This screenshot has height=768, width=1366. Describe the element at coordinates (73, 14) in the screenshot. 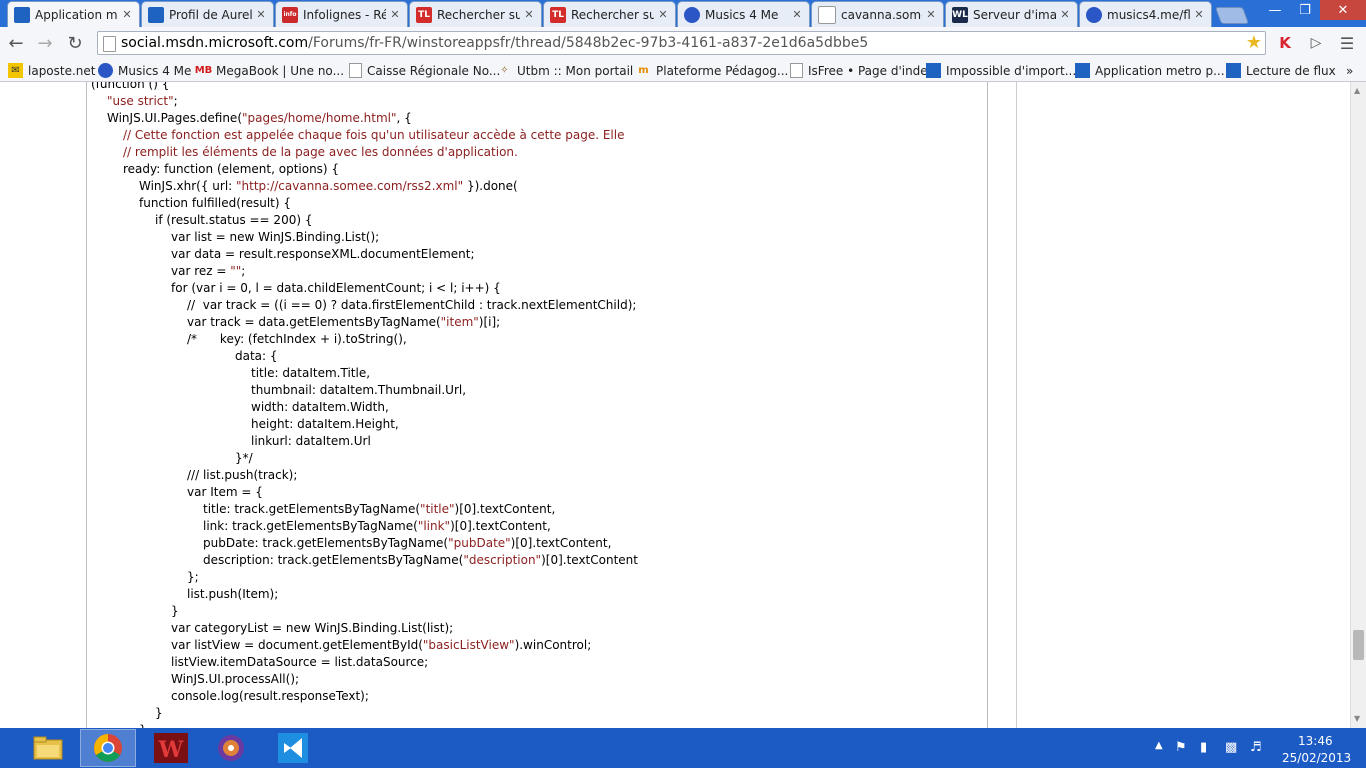

I see `tab-1: Application m ✕` at that location.